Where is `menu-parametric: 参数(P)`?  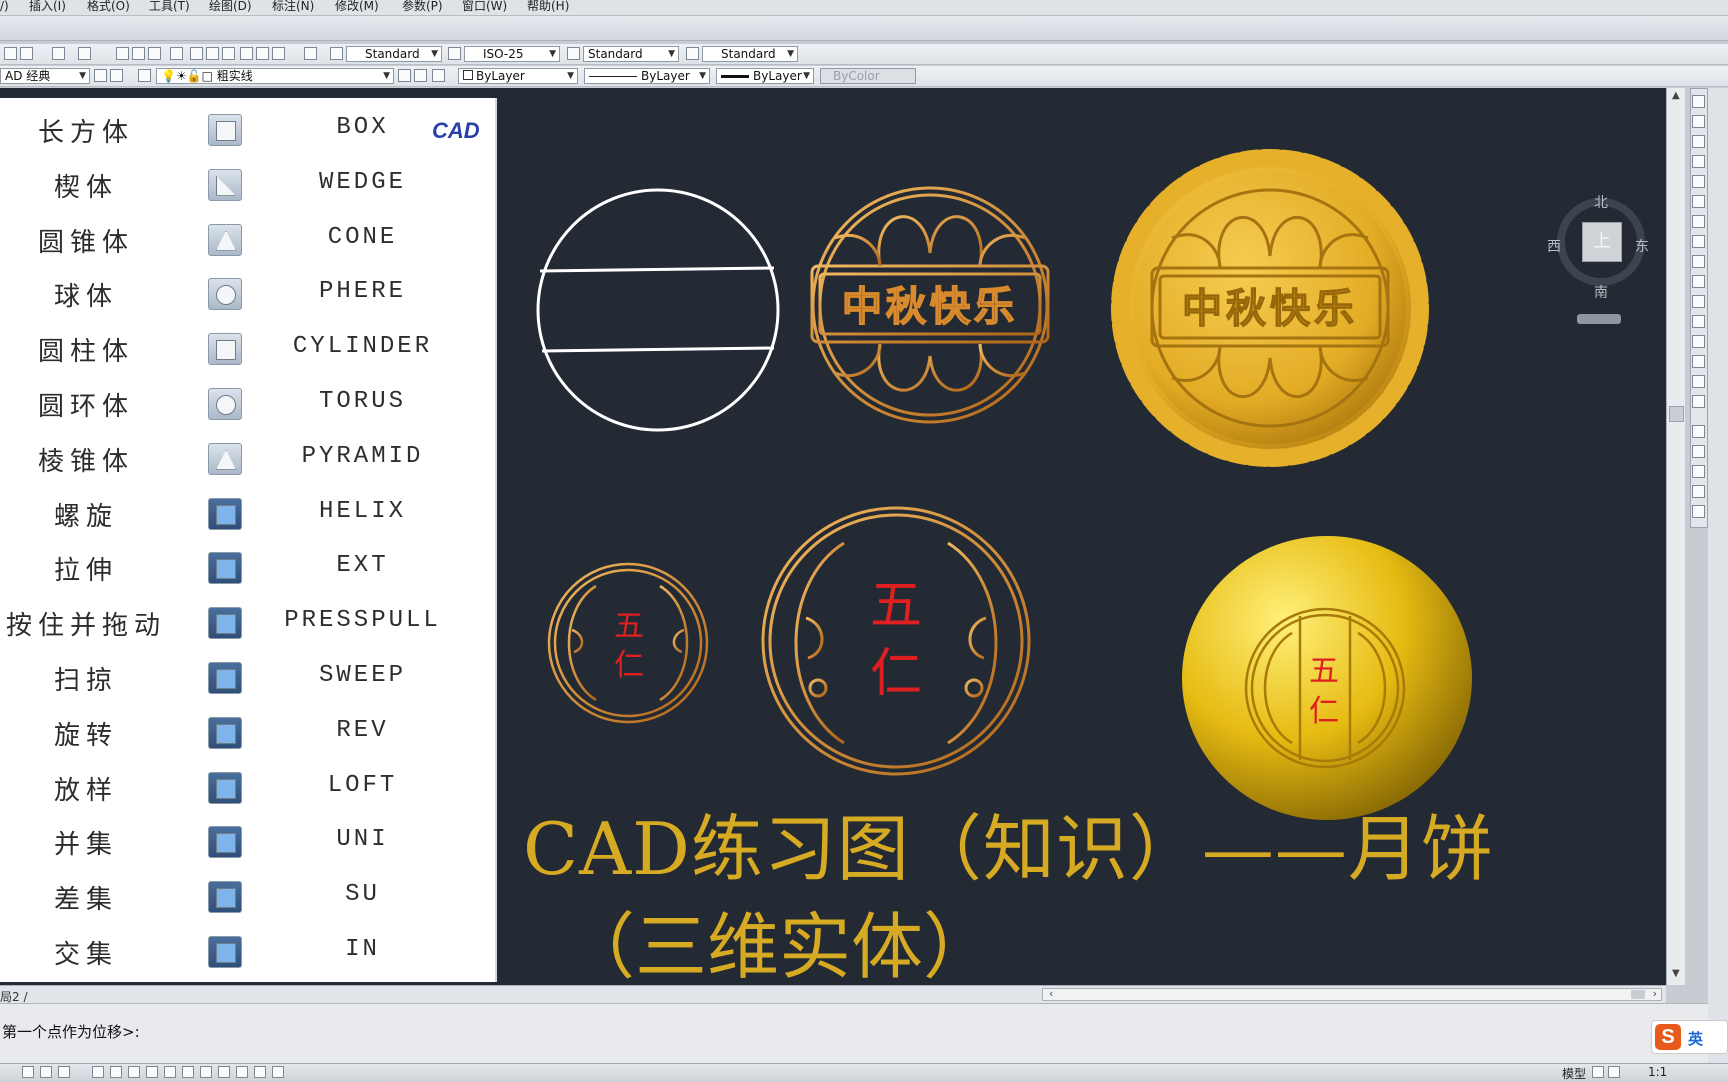 menu-parametric: 参数(P) is located at coordinates (422, 6).